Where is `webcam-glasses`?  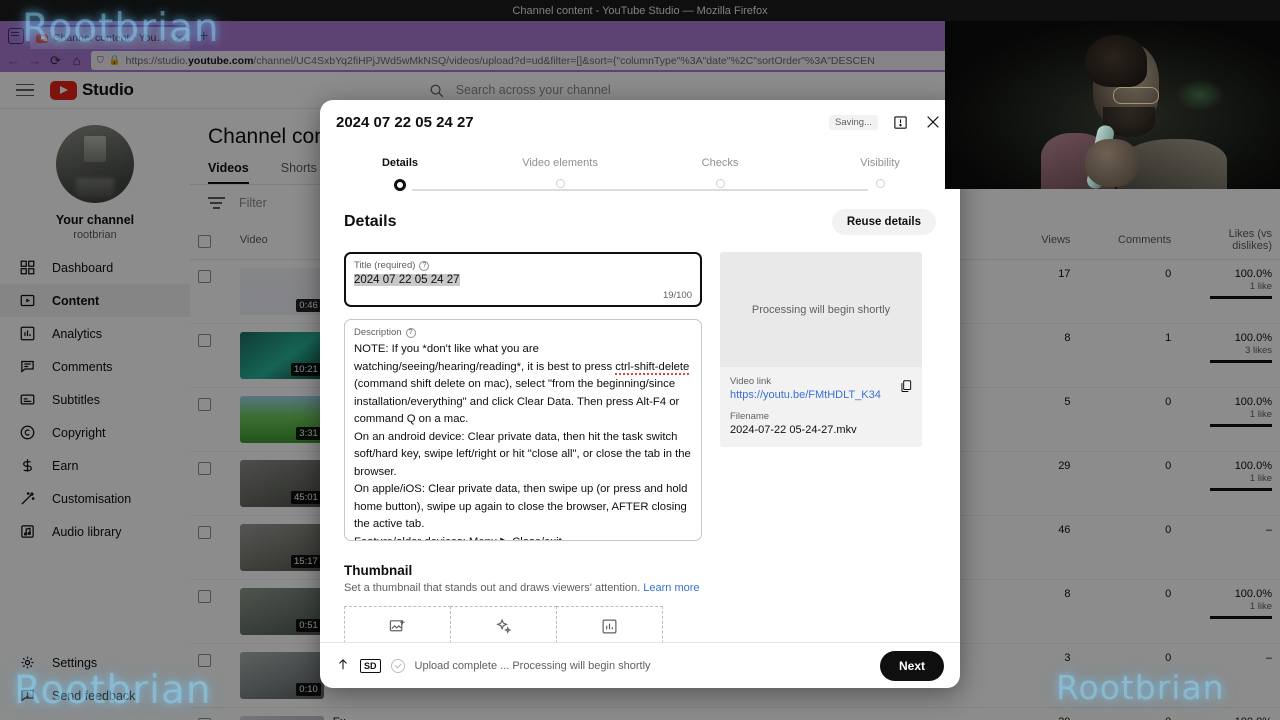
webcam-glasses is located at coordinates (1136, 95).